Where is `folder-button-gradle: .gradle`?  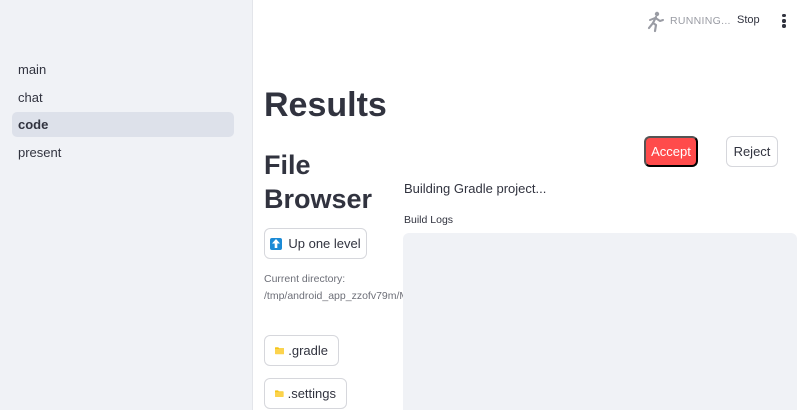
folder-button-gradle: .gradle is located at coordinates (301, 350).